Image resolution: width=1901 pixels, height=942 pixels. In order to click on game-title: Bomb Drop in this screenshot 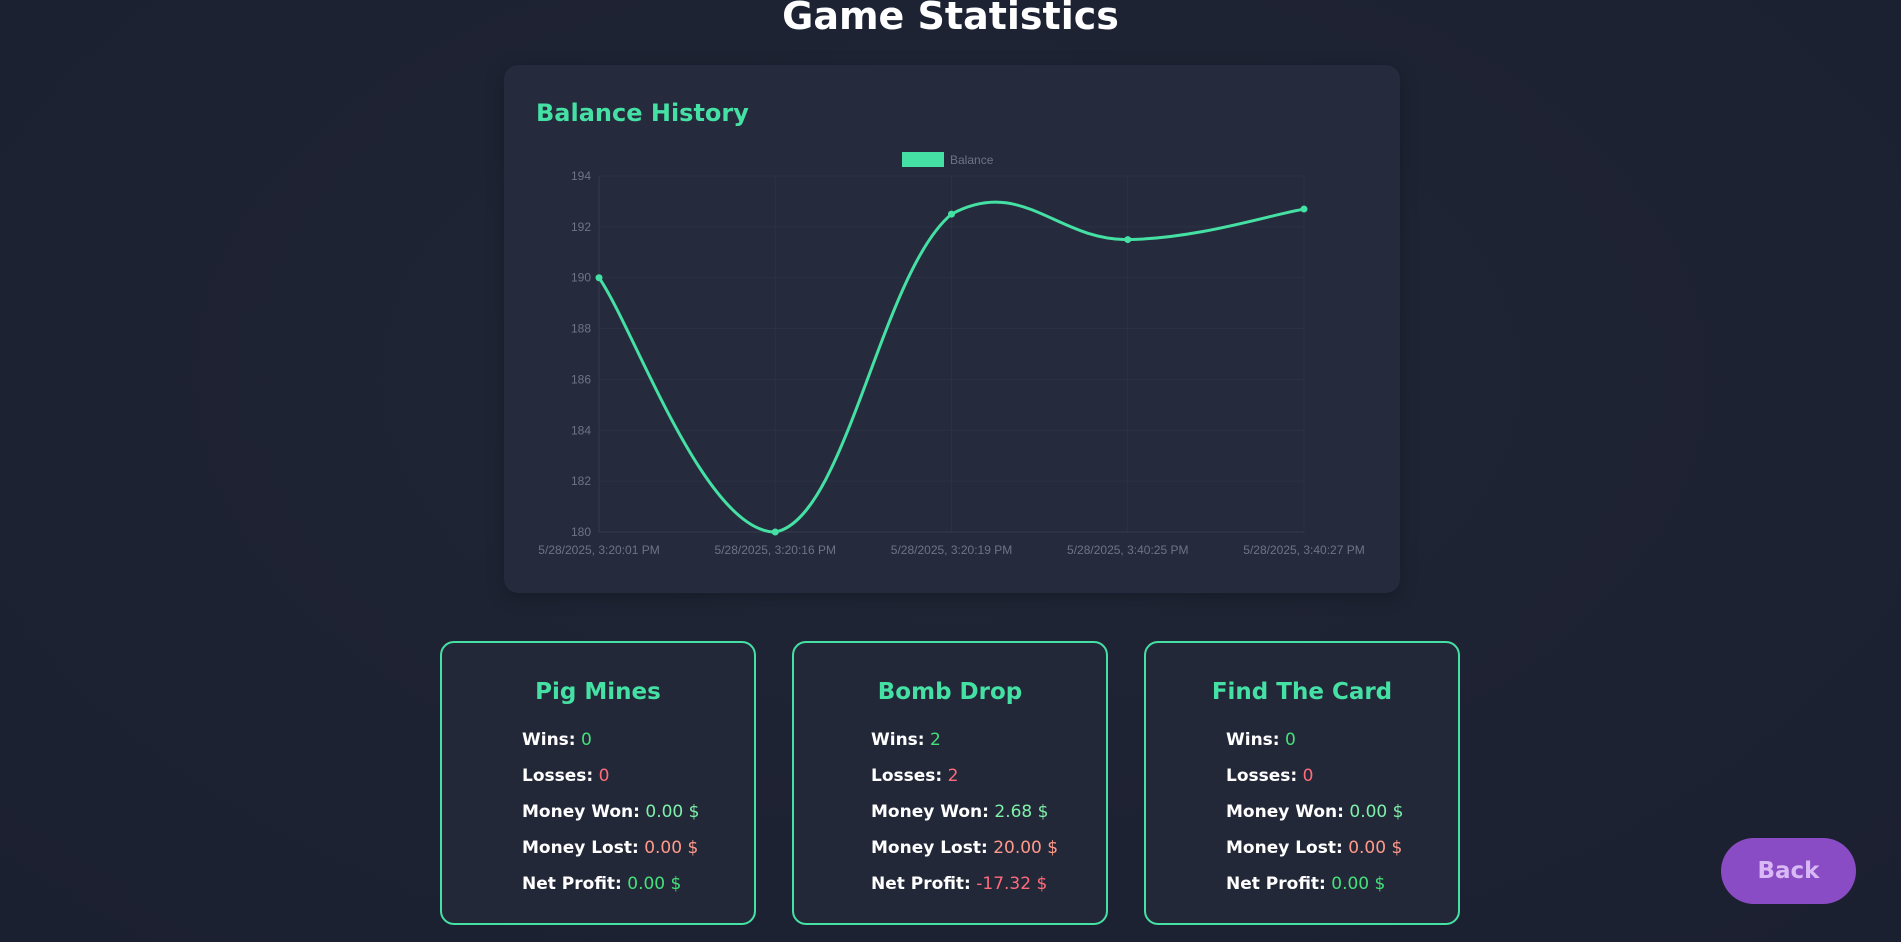, I will do `click(950, 692)`.